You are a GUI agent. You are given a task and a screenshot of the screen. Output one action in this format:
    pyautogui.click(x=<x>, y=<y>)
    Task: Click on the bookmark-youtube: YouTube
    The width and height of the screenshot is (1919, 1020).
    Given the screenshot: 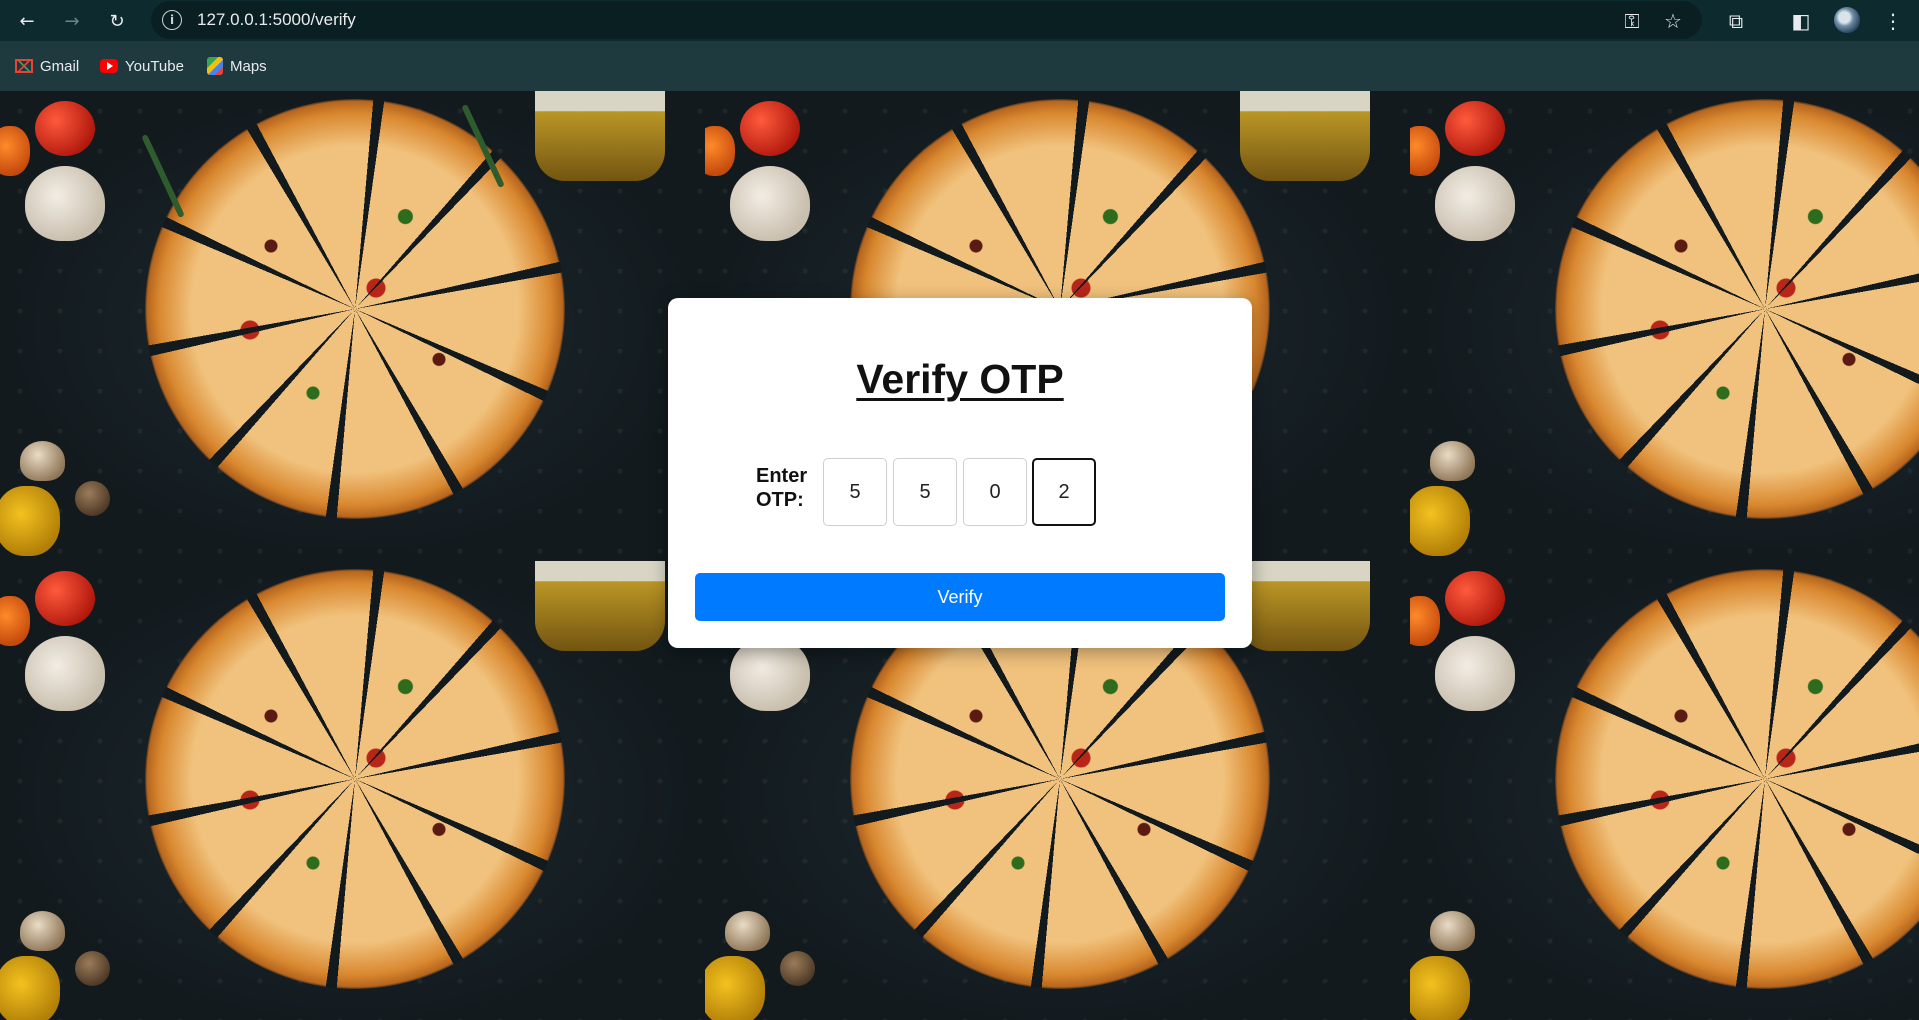 What is the action you would take?
    pyautogui.click(x=142, y=66)
    